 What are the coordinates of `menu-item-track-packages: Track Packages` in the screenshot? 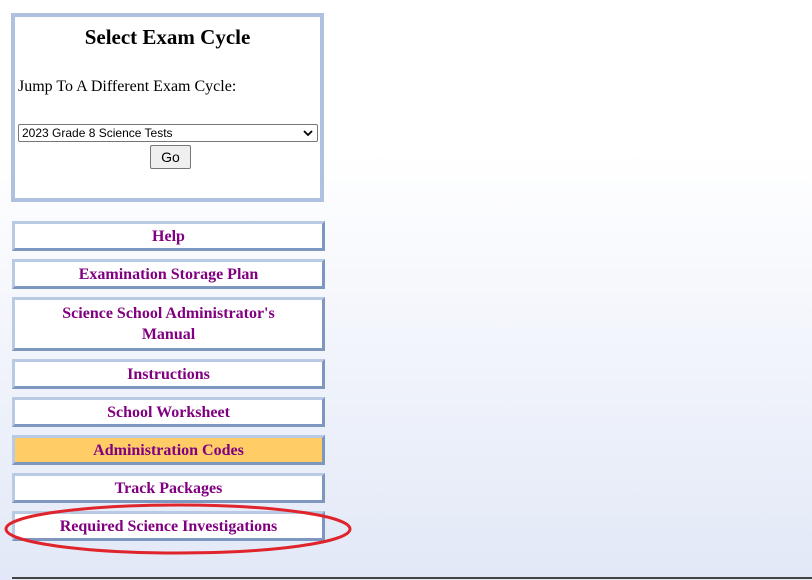 It's located at (168, 488).